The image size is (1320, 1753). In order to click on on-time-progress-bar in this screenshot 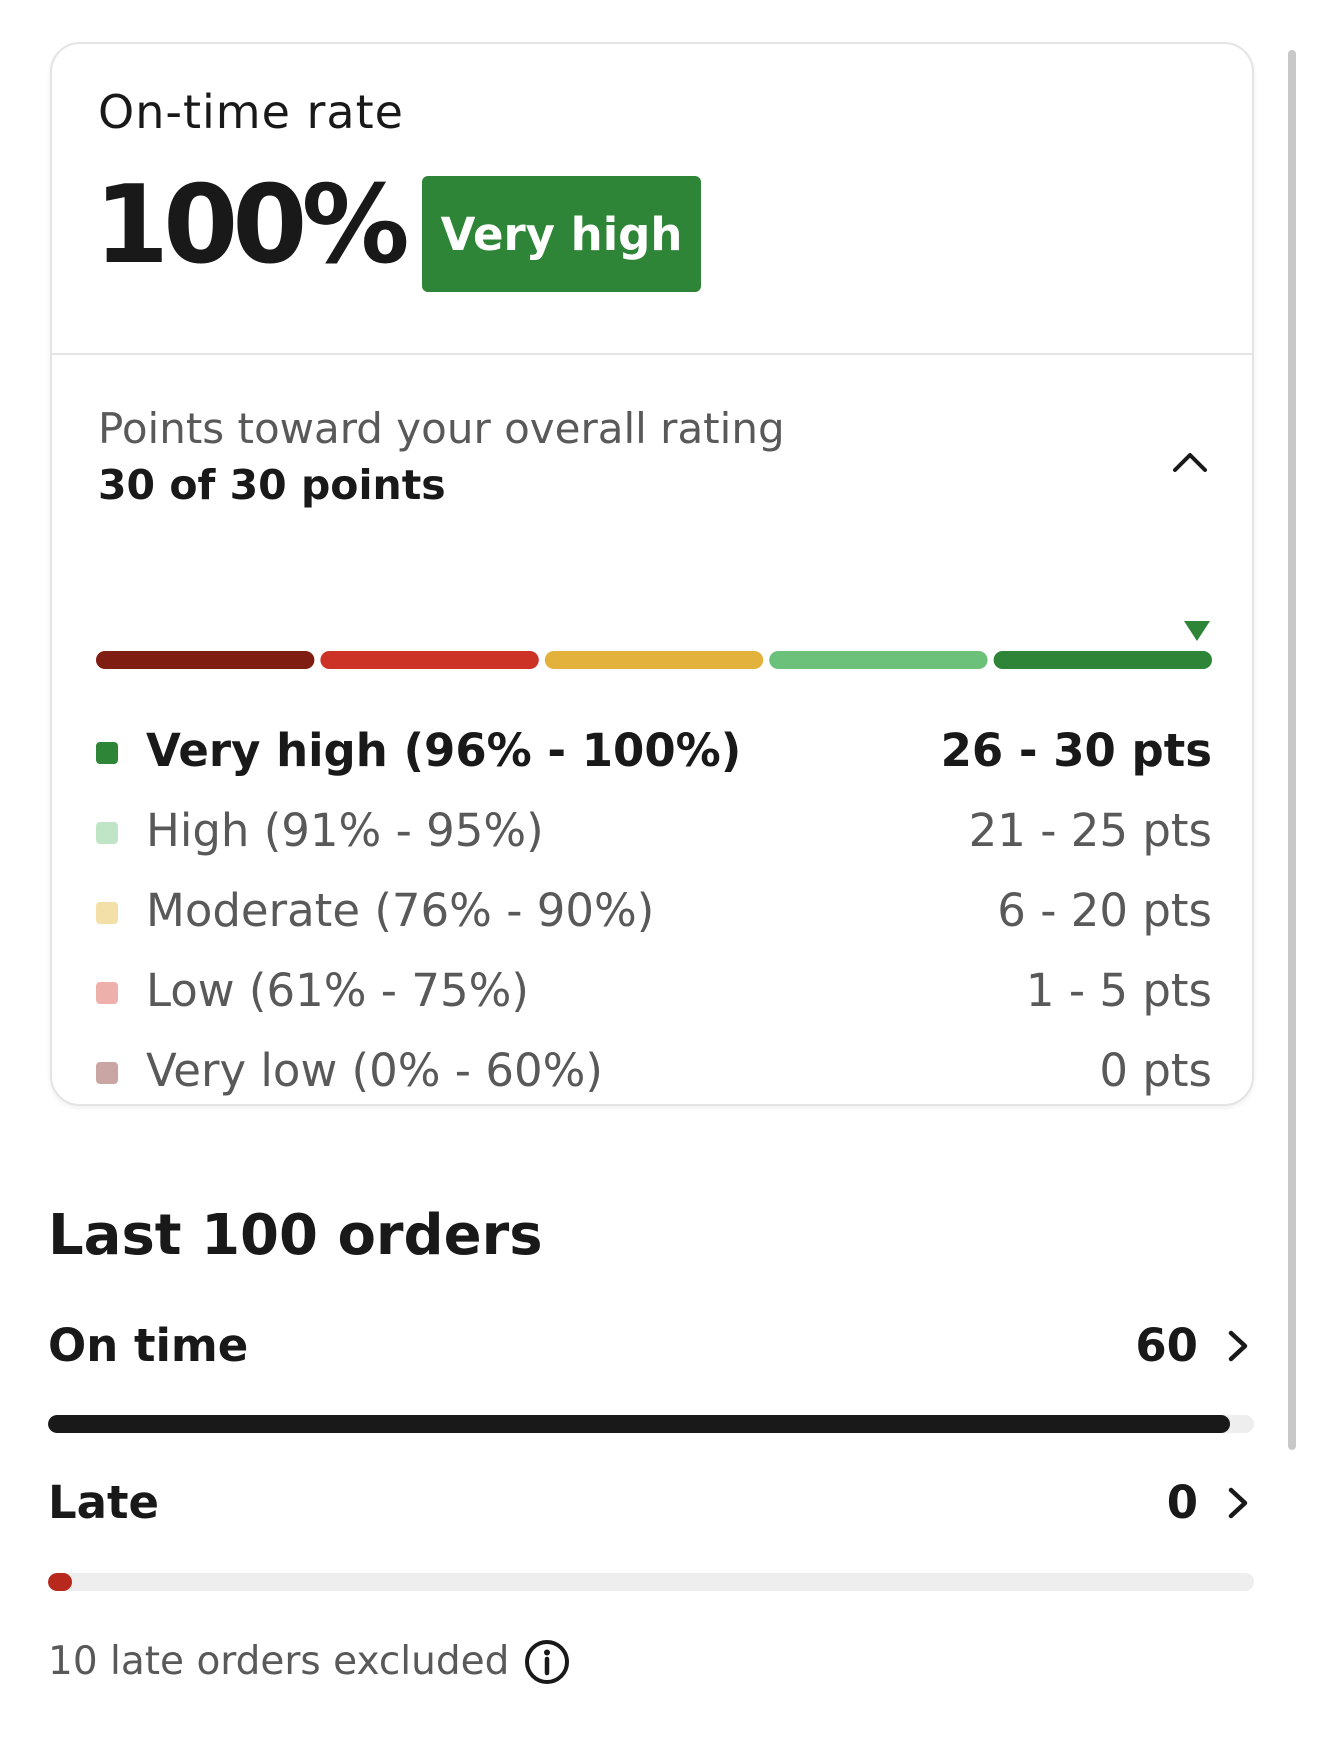, I will do `click(651, 1424)`.